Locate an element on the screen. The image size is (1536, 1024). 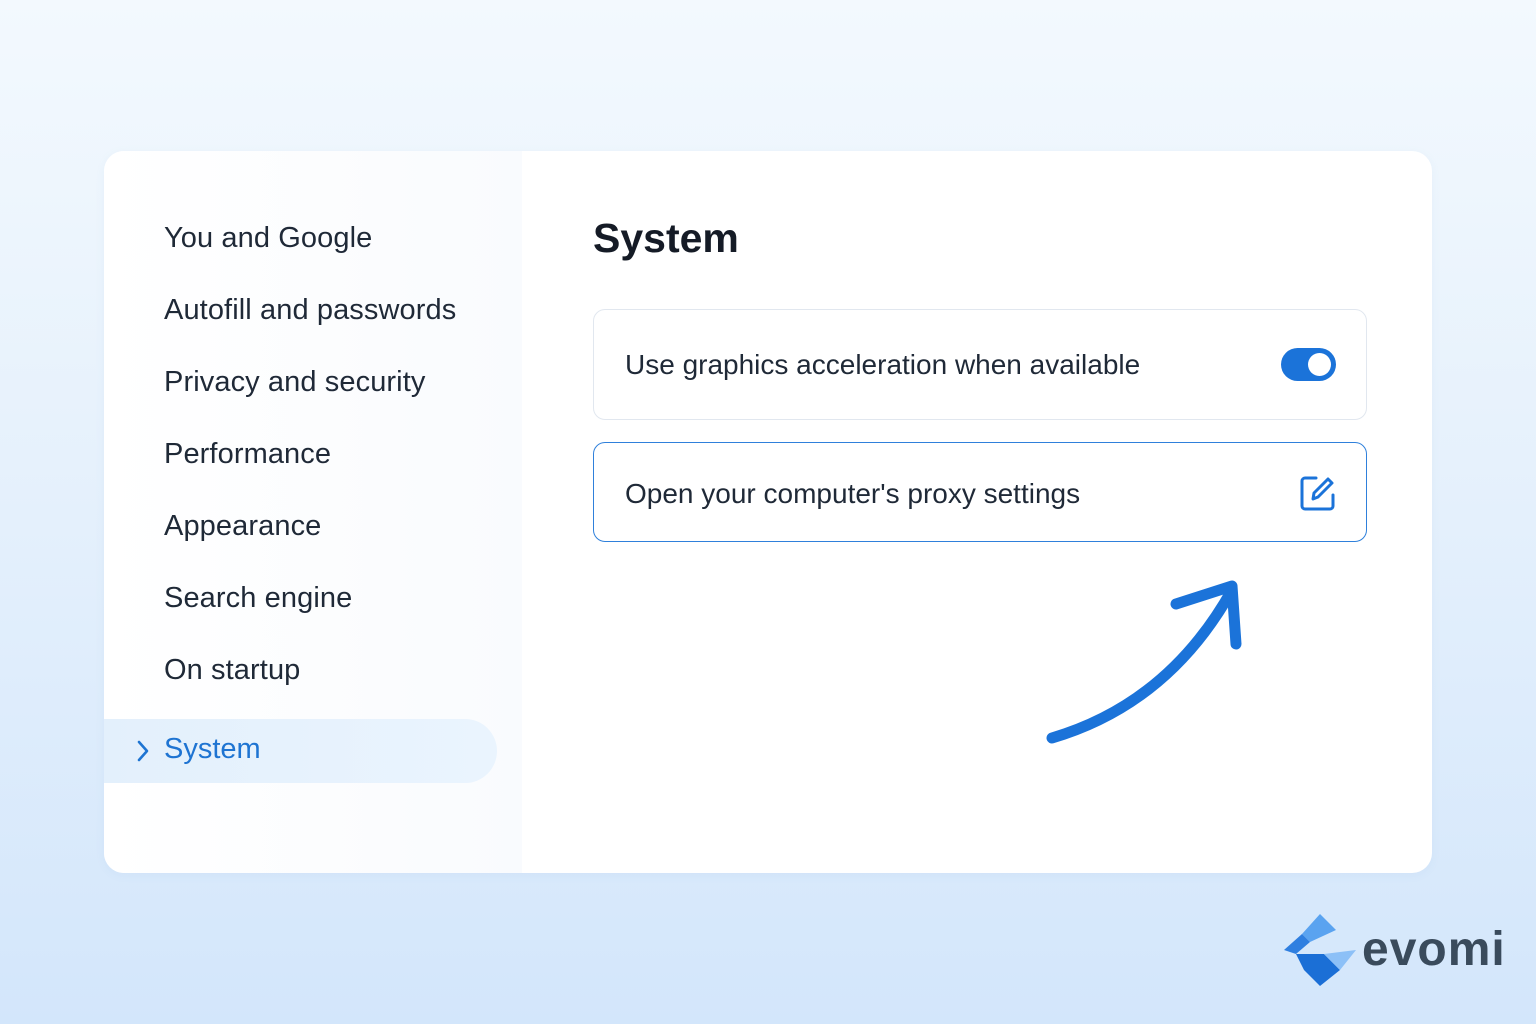
sidebar-item-search-engine: Search engine is located at coordinates (258, 598).